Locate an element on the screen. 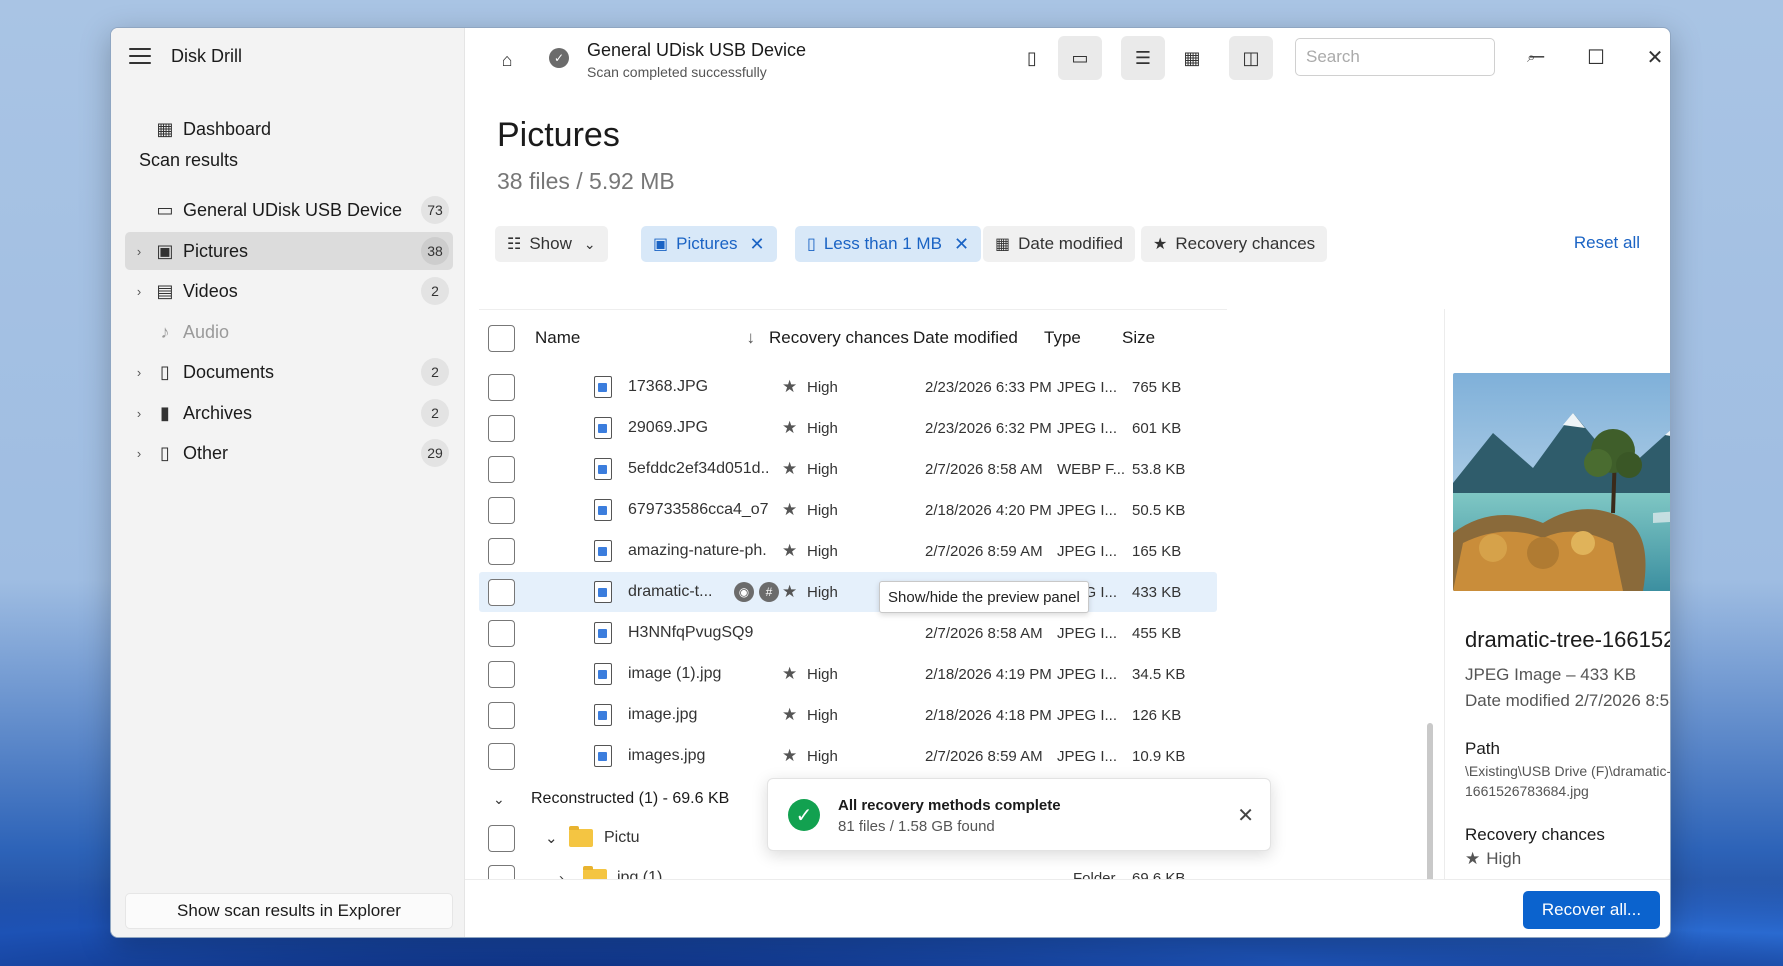  name-column-header: Name ↓ is located at coordinates (645, 338).